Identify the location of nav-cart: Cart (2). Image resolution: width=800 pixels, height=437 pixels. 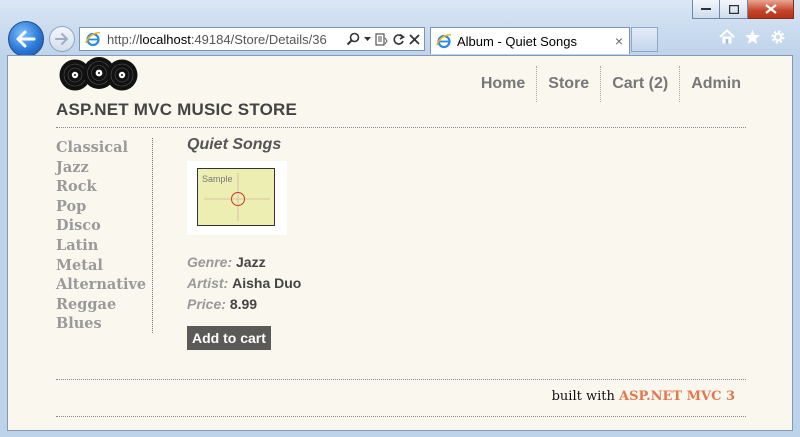
(639, 84).